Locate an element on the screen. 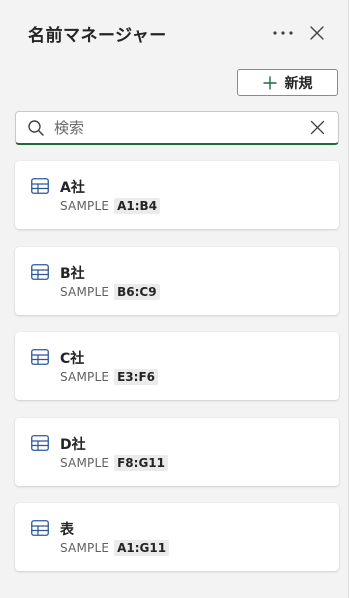 This screenshot has width=349, height=598. name-item-title: 表 is located at coordinates (67, 530).